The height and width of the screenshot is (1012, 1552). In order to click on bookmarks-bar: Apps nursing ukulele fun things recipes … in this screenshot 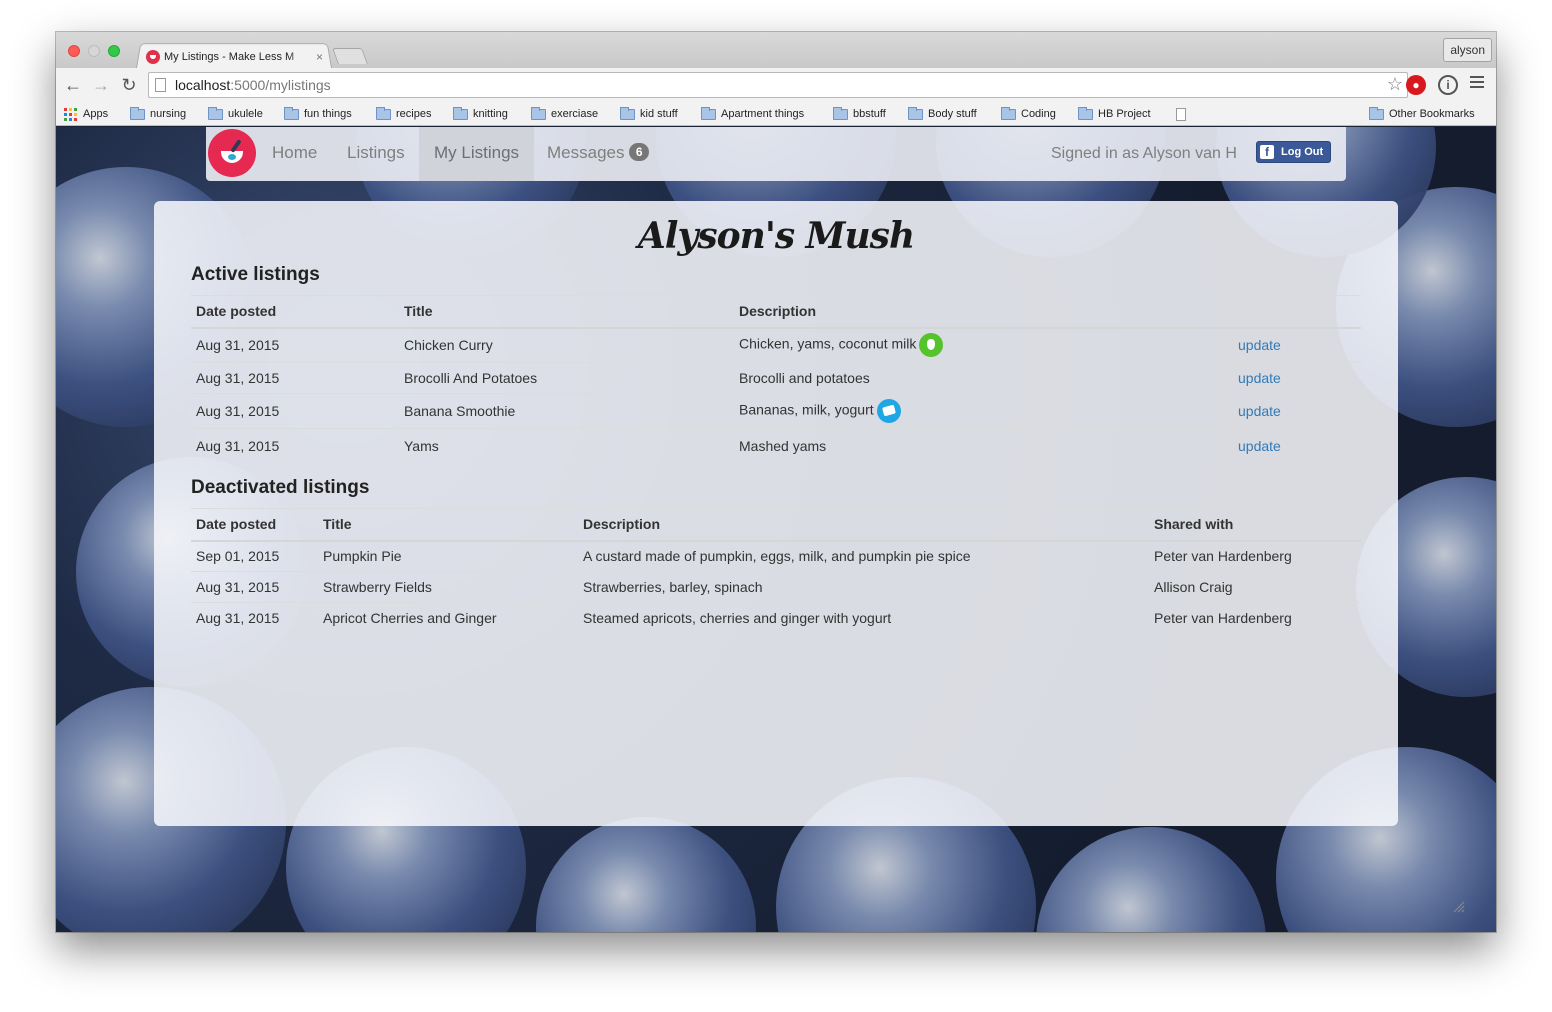, I will do `click(776, 114)`.